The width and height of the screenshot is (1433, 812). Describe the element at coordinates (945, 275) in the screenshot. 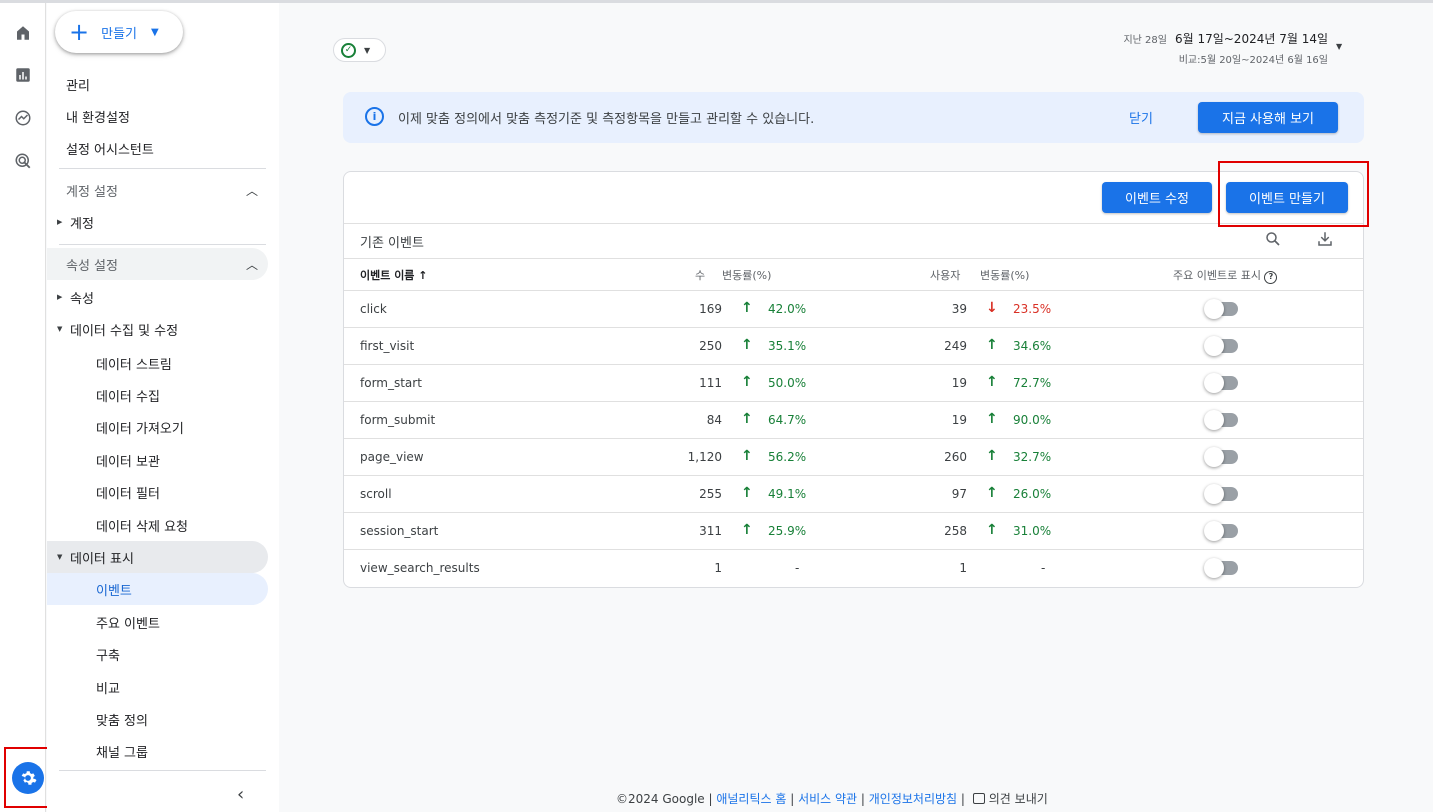

I see `col-users: 사용자` at that location.